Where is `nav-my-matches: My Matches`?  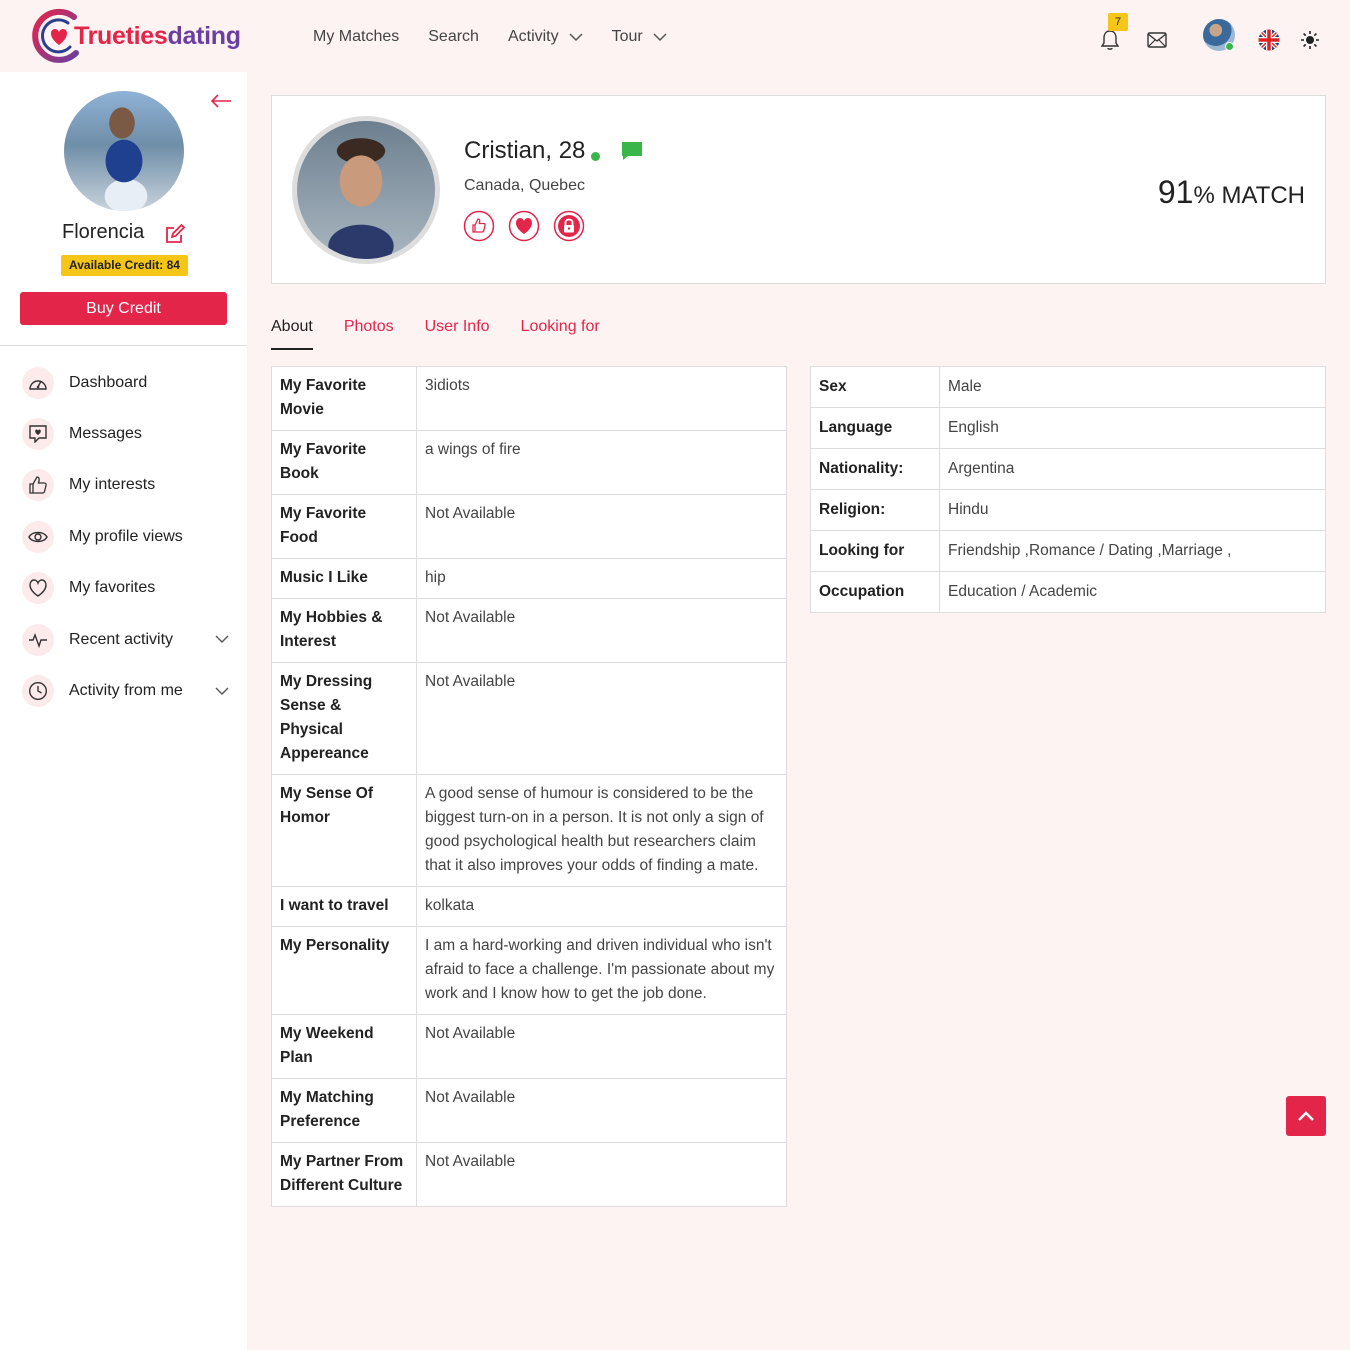 nav-my-matches: My Matches is located at coordinates (356, 37).